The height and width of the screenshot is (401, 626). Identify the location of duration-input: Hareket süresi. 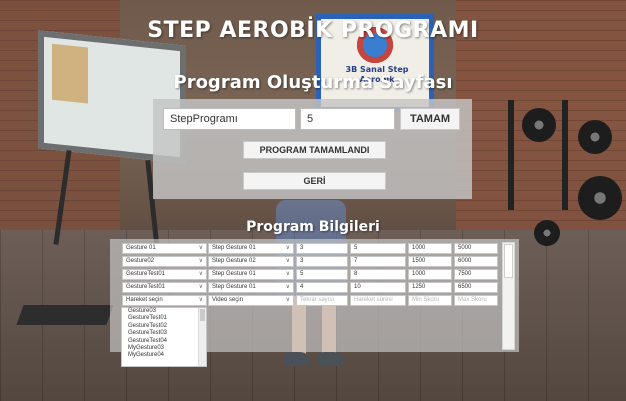
(378, 300).